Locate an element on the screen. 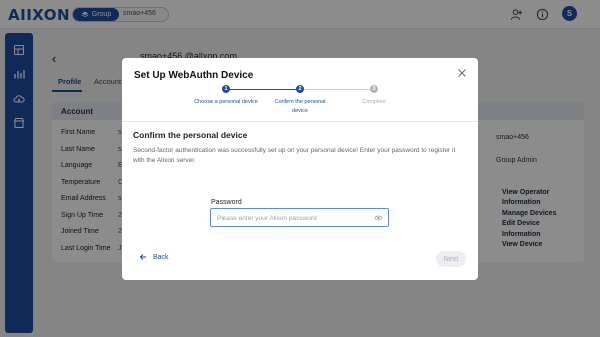 This screenshot has width=600, height=337. modal-divider is located at coordinates (300, 121).